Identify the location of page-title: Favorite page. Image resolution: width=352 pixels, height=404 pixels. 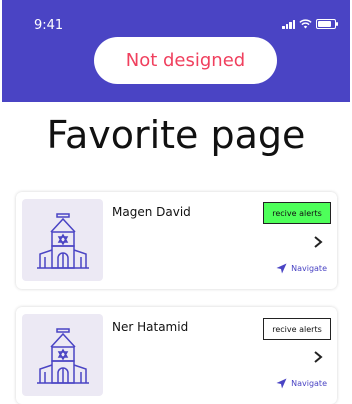
(176, 135).